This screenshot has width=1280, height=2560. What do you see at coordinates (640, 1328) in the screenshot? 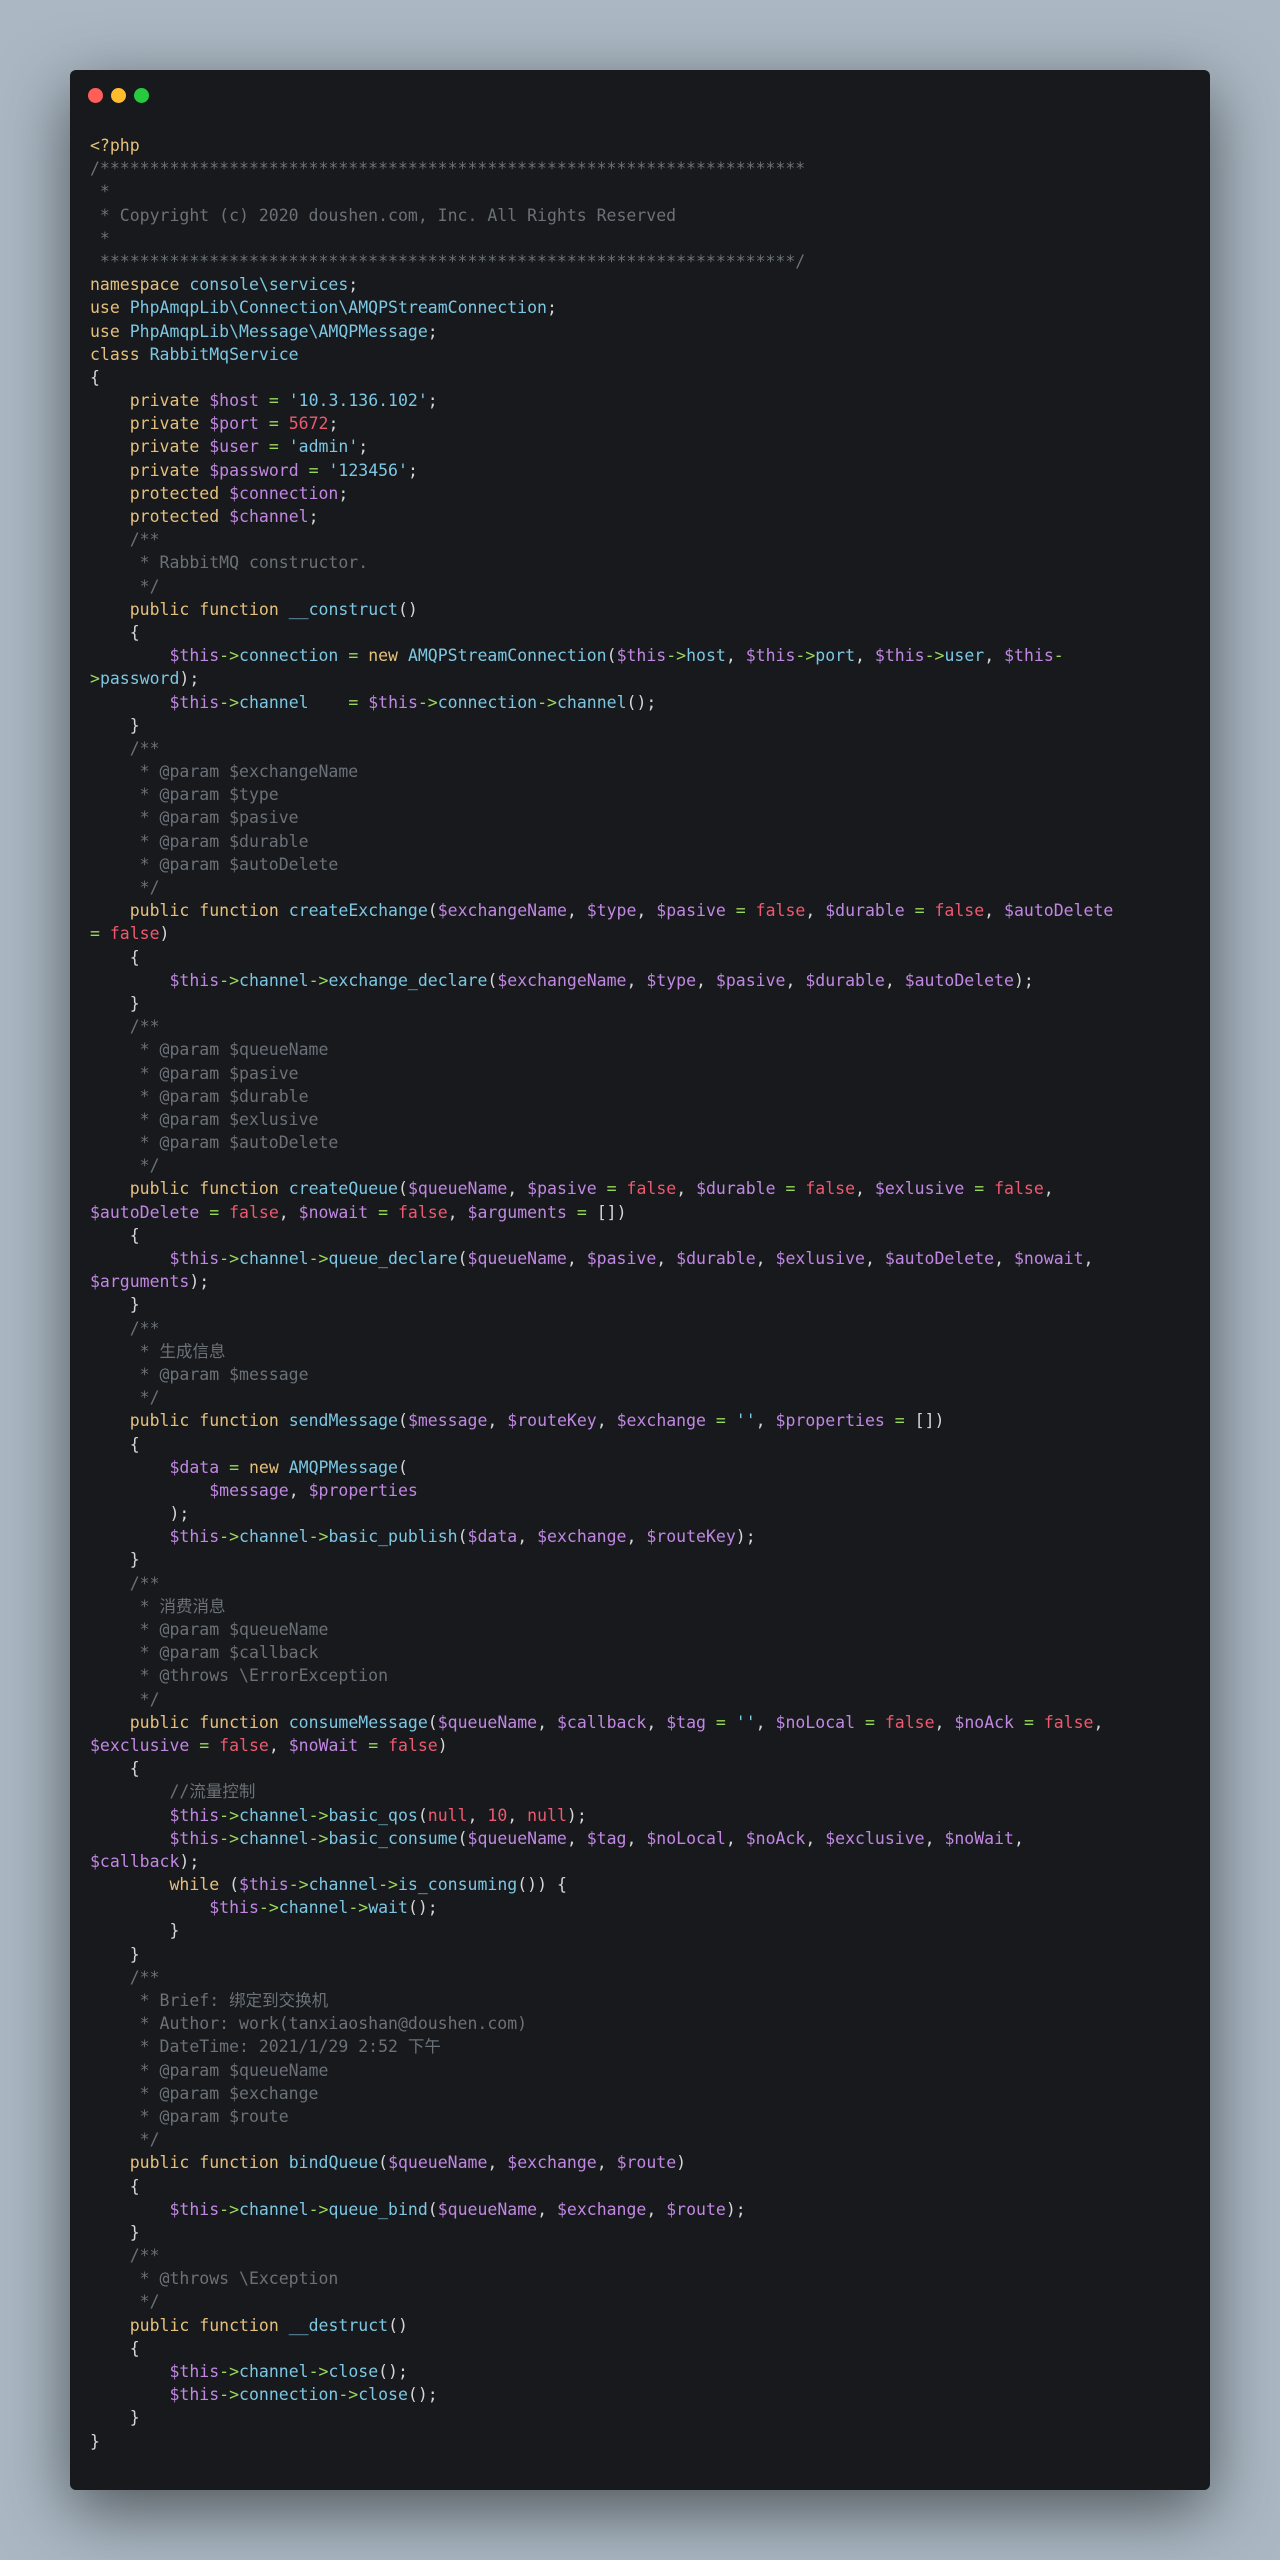
I see `code-line: /**` at bounding box center [640, 1328].